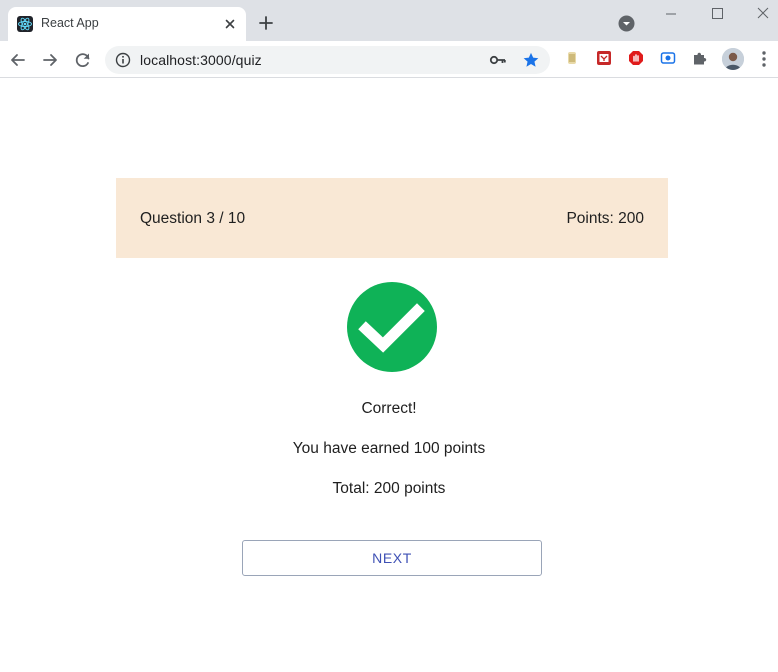 This screenshot has height=672, width=778. Describe the element at coordinates (531, 60) in the screenshot. I see `star-icon` at that location.